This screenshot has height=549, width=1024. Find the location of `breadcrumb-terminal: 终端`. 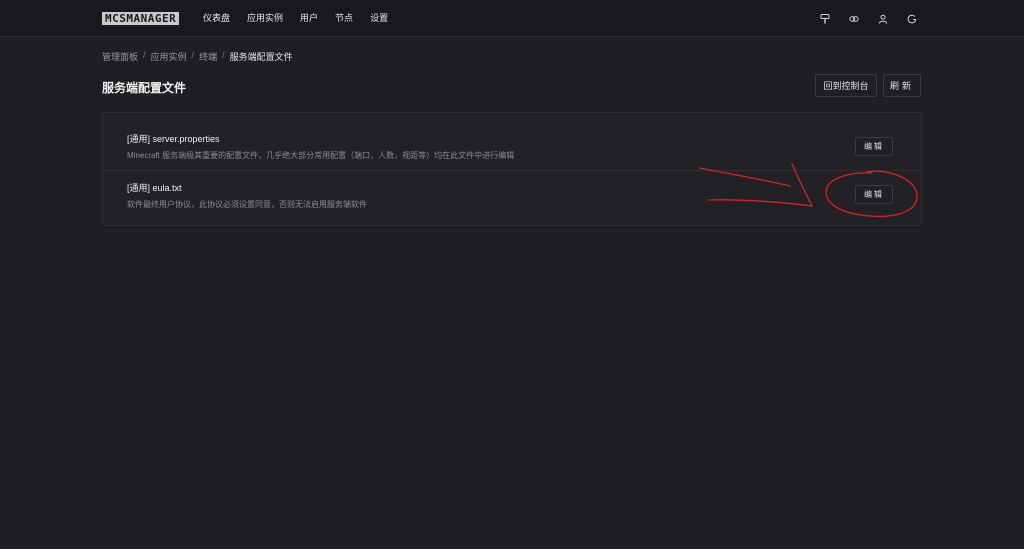

breadcrumb-terminal: 终端 is located at coordinates (208, 56).